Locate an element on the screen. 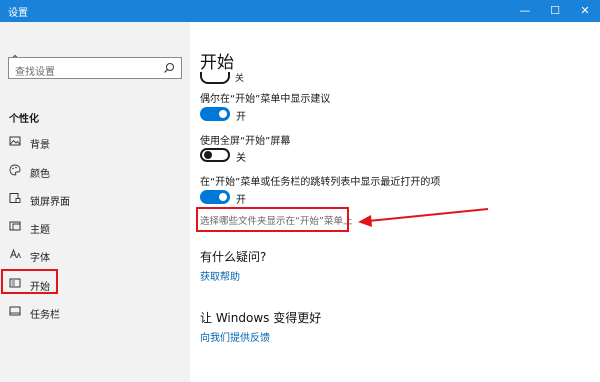 Image resolution: width=600 pixels, height=382 pixels. annotation-arrow is located at coordinates (423, 217).